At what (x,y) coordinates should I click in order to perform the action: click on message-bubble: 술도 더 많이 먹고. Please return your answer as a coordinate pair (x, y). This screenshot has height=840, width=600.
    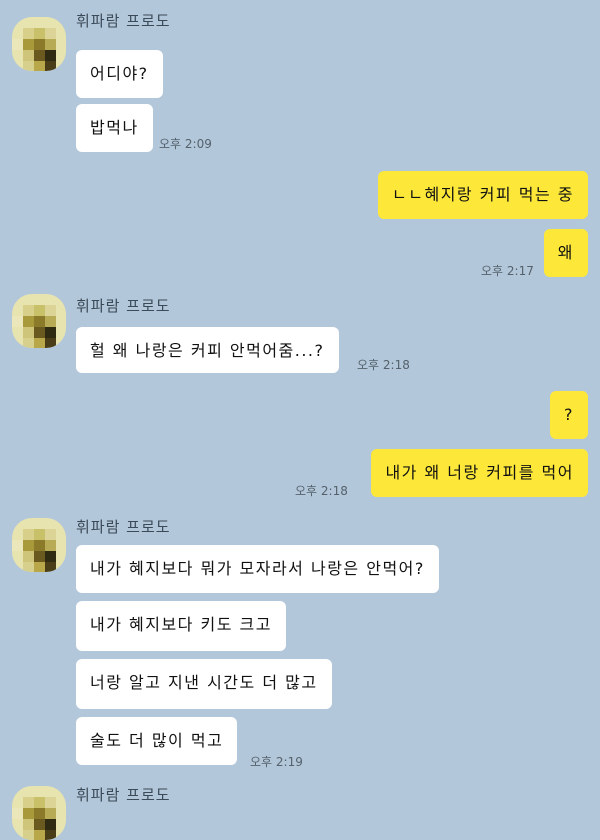
    Looking at the image, I should click on (157, 741).